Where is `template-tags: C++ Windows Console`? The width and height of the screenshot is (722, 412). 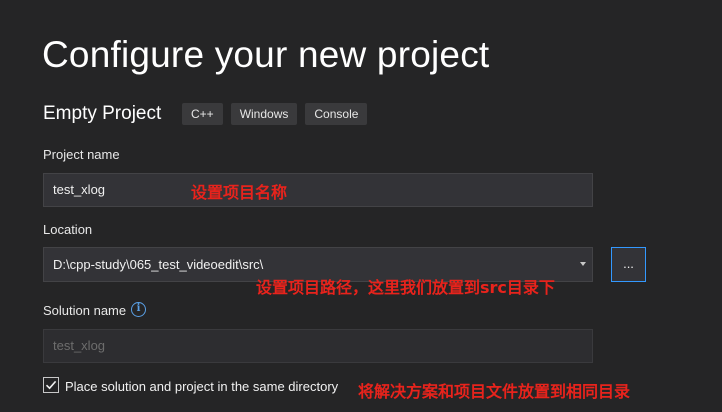 template-tags: C++ Windows Console is located at coordinates (275, 114).